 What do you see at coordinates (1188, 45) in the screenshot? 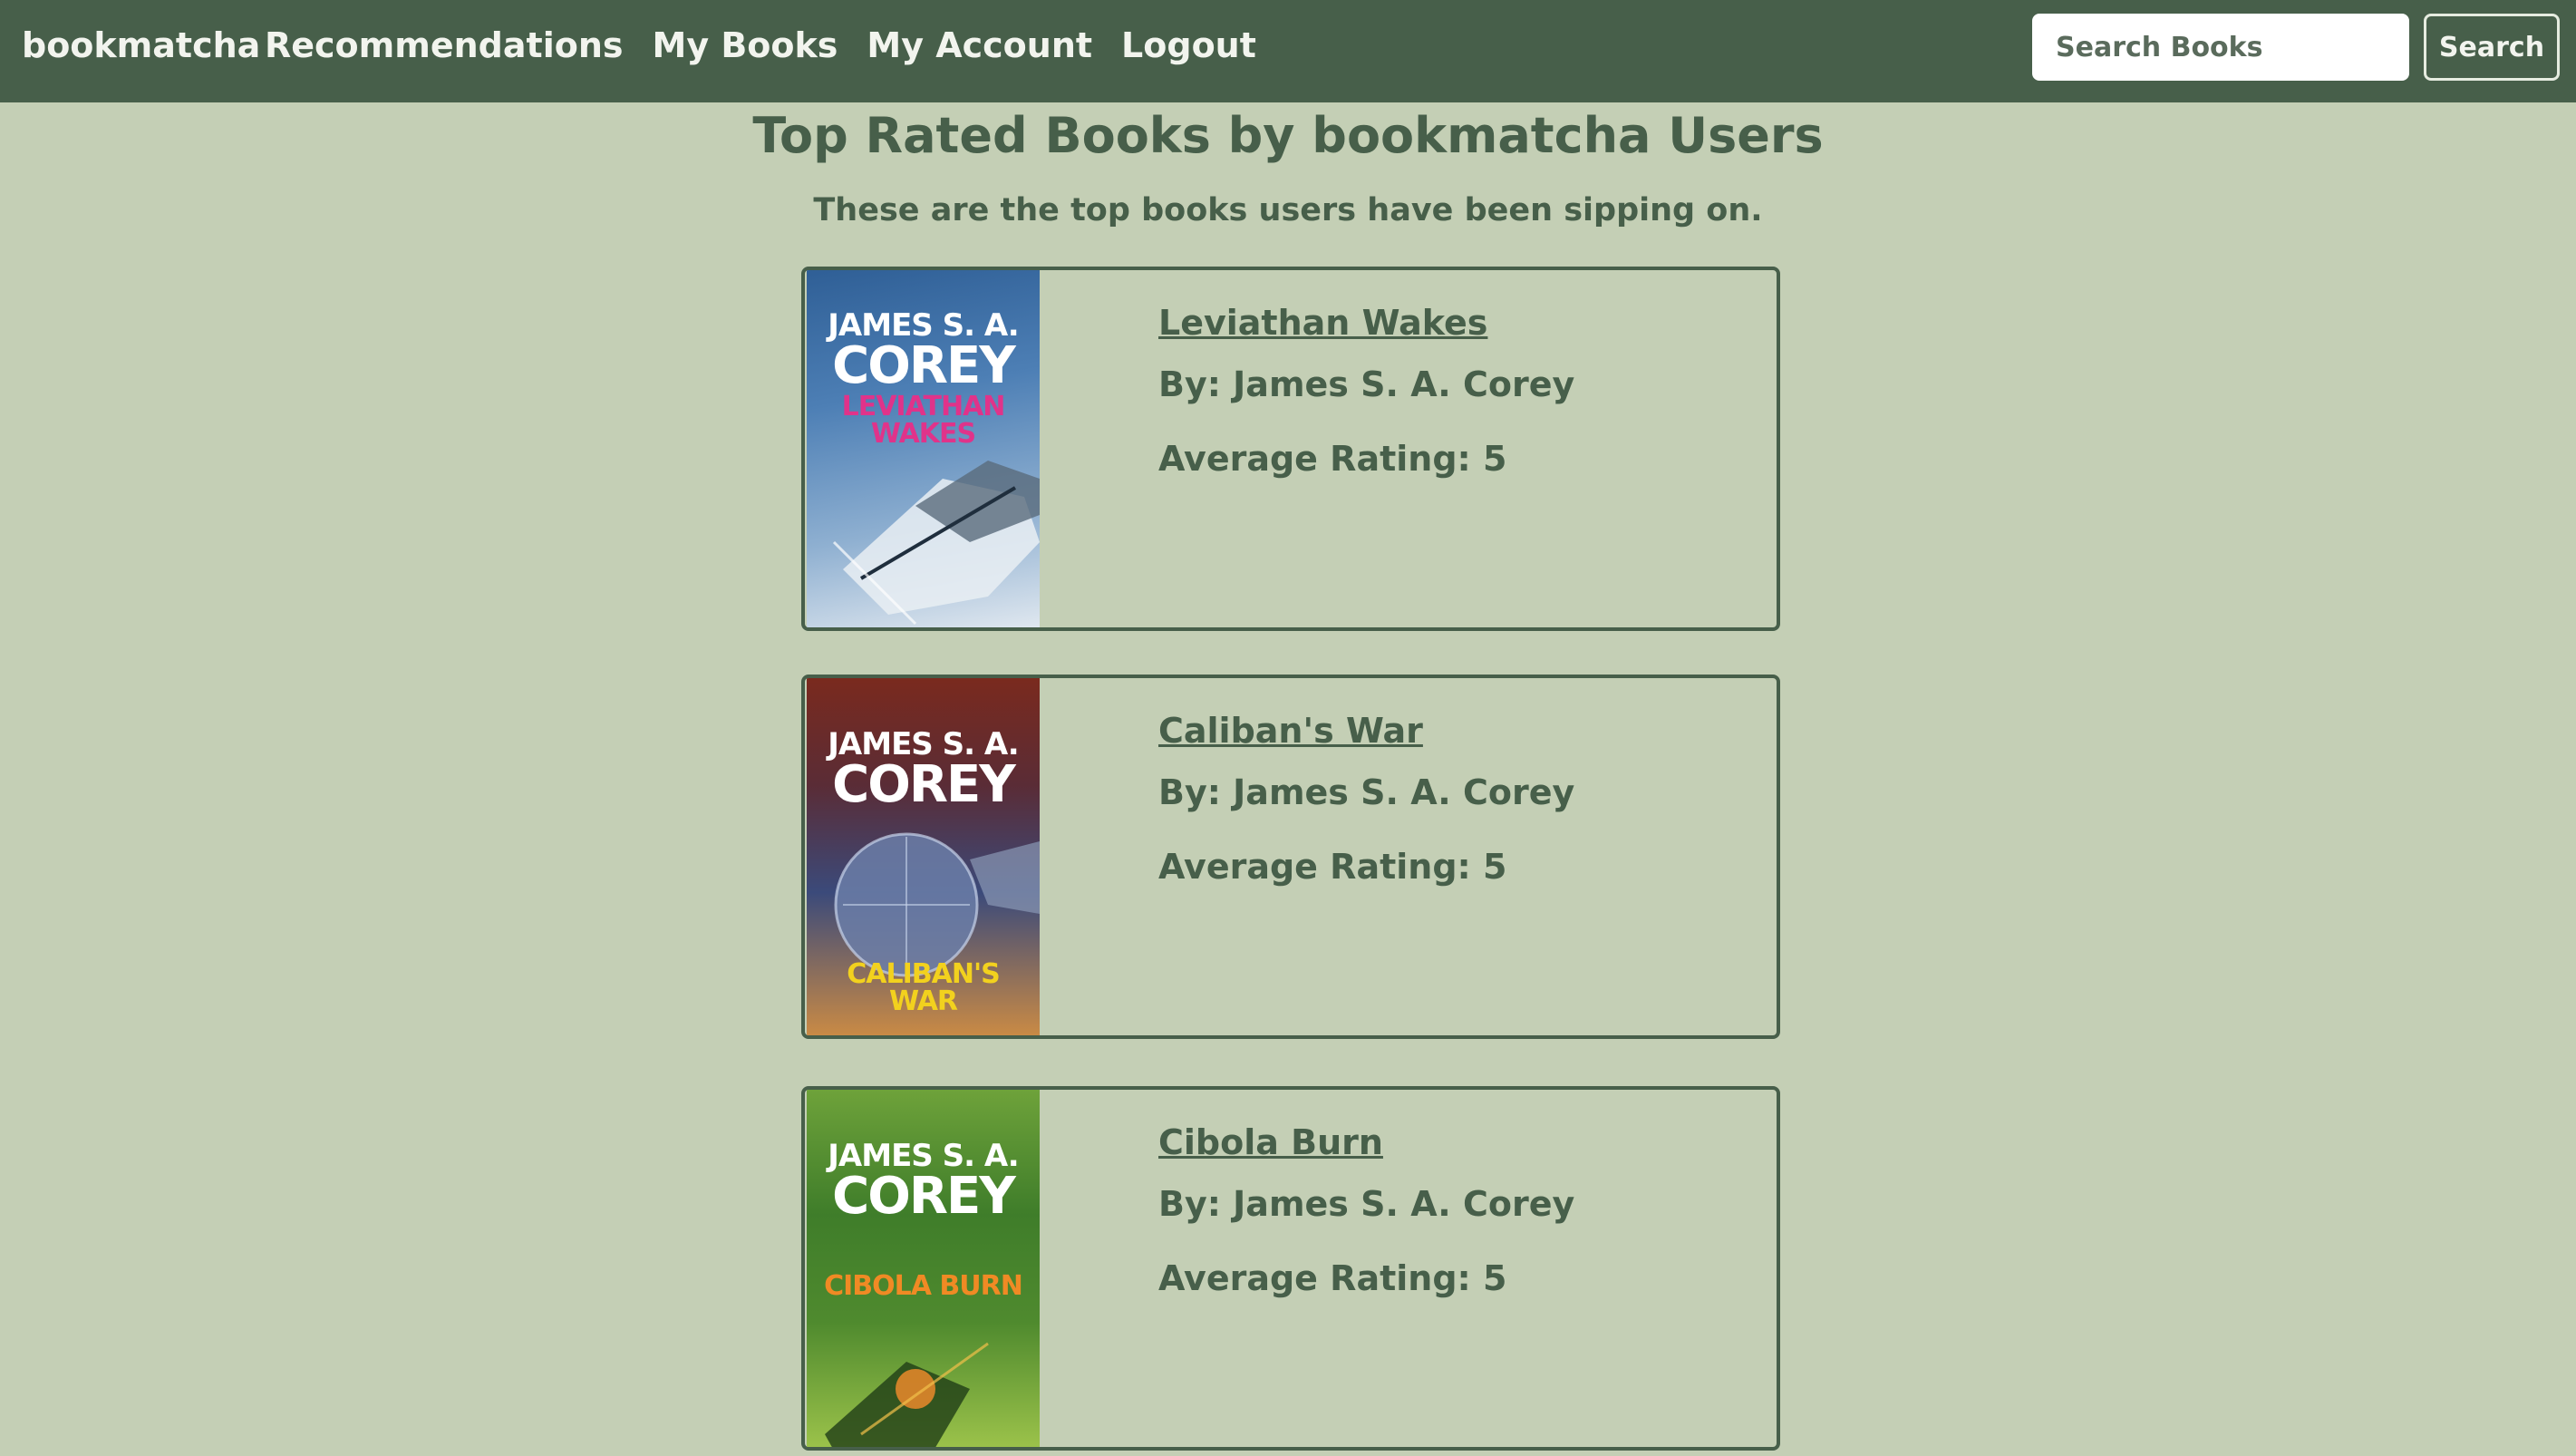
I see `nav-link-logout: Logout` at bounding box center [1188, 45].